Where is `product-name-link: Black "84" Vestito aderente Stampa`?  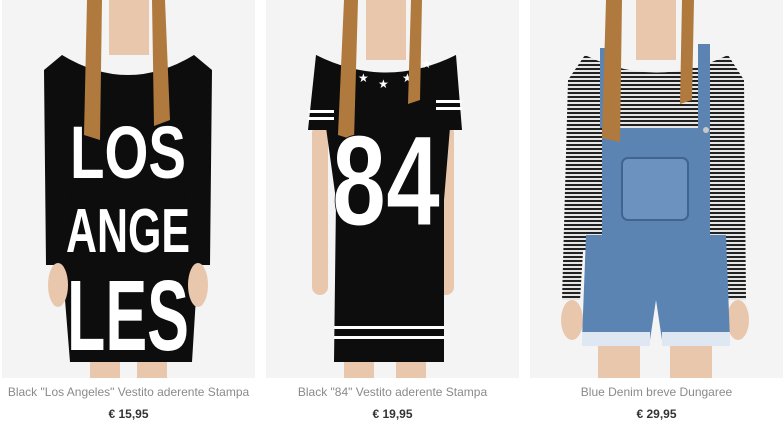
product-name-link: Black "84" Vestito aderente Stampa is located at coordinates (392, 392).